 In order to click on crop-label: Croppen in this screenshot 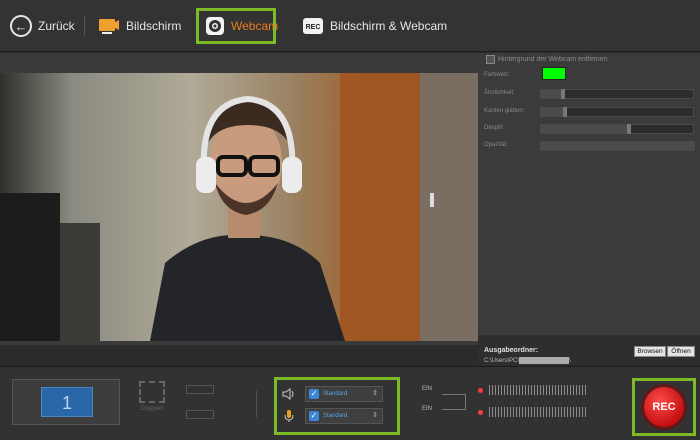, I will do `click(152, 409)`.